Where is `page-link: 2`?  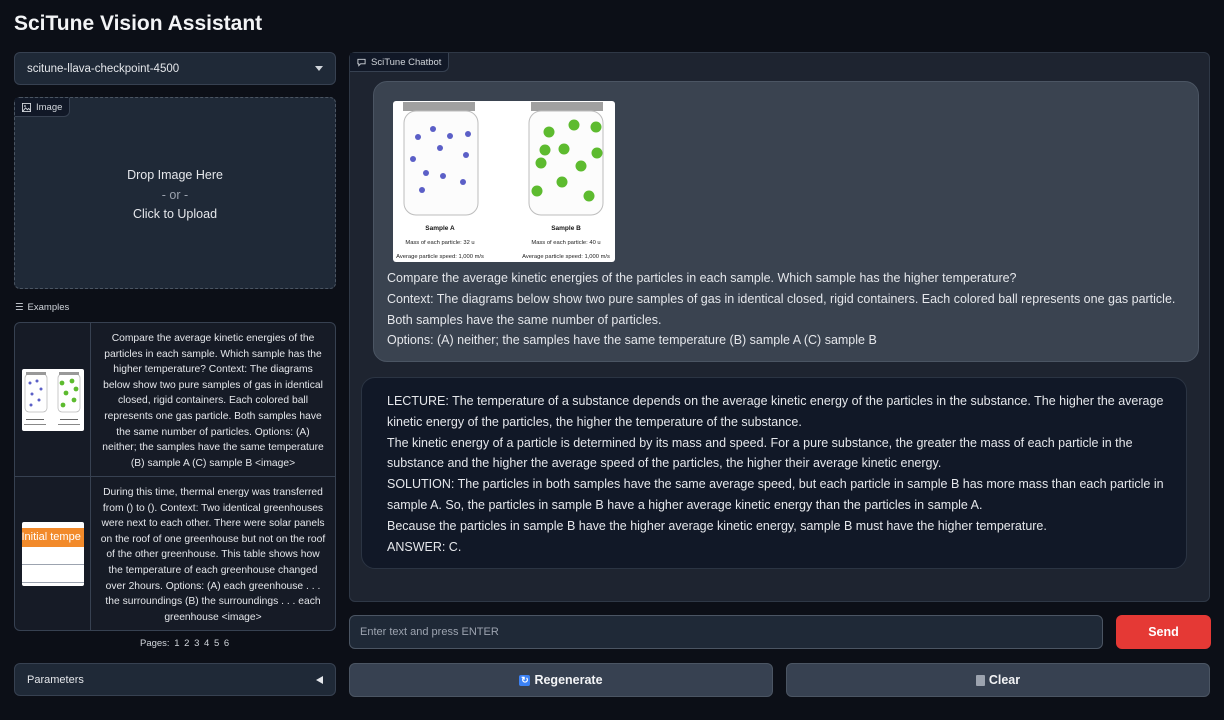 page-link: 2 is located at coordinates (186, 643).